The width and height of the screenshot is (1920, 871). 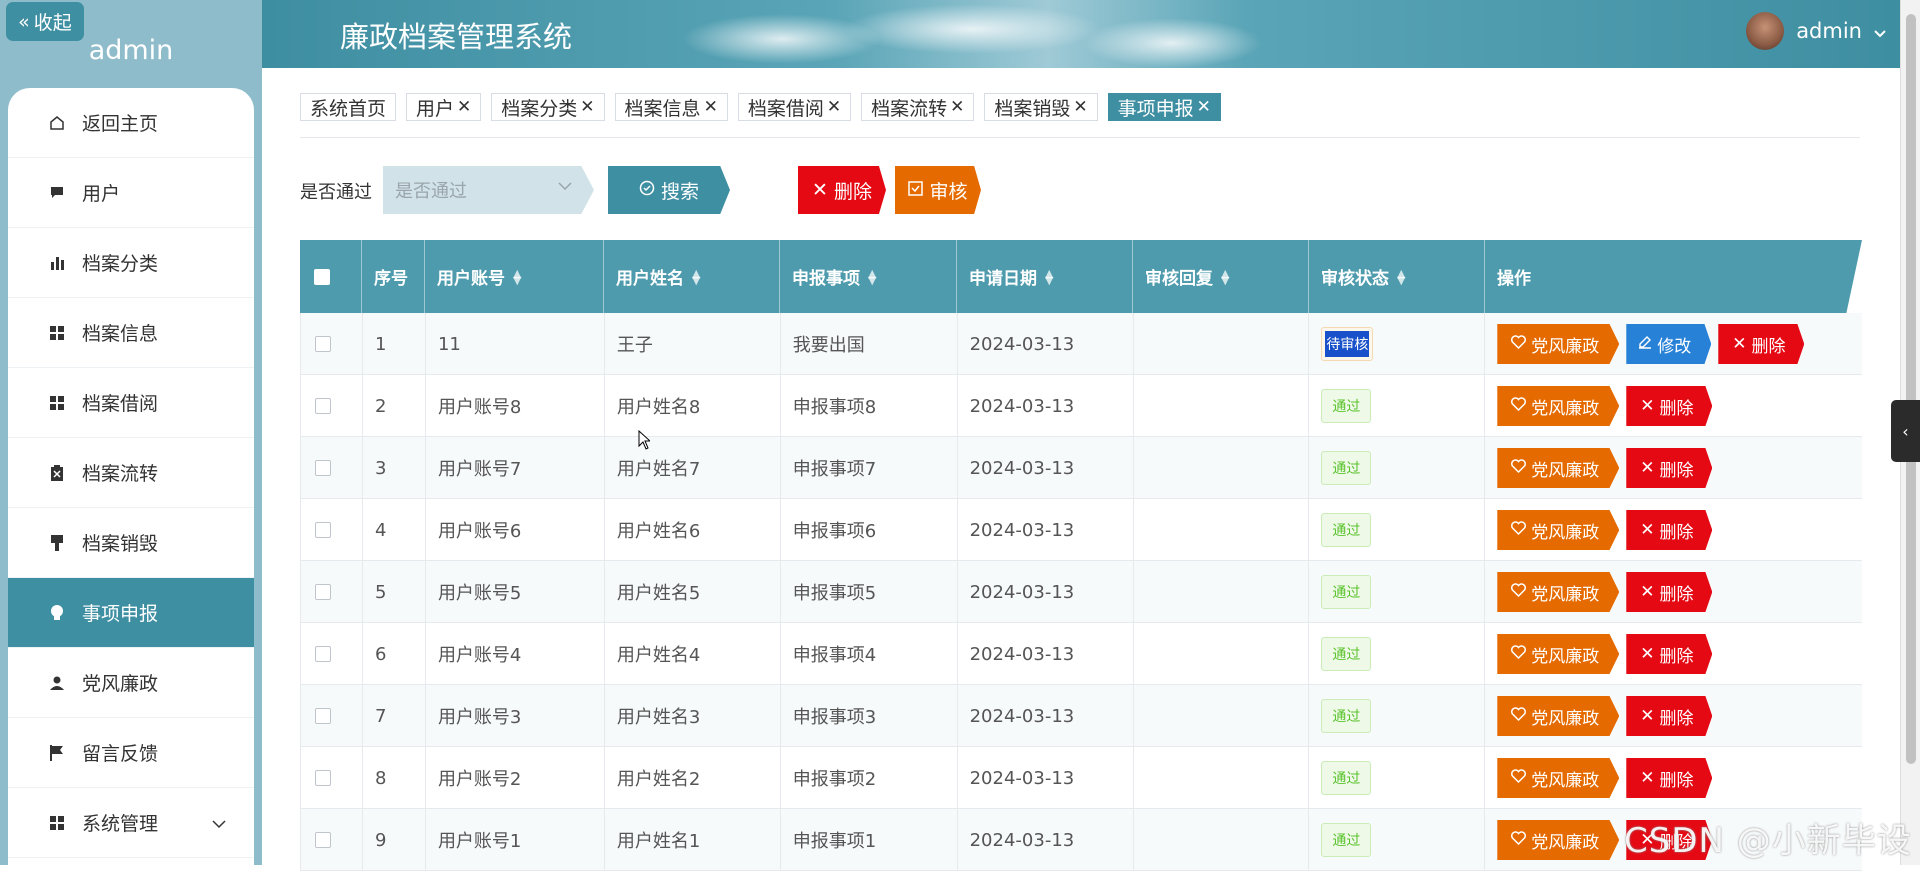 What do you see at coordinates (131, 753) in the screenshot?
I see `sidebar-item-feedback: 留言反馈` at bounding box center [131, 753].